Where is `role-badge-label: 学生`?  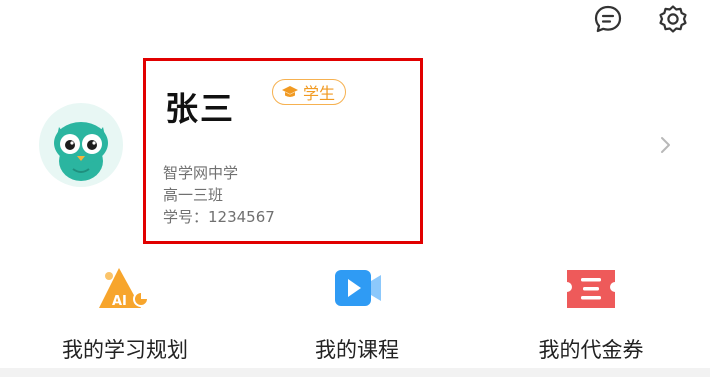 role-badge-label: 学生 is located at coordinates (319, 93).